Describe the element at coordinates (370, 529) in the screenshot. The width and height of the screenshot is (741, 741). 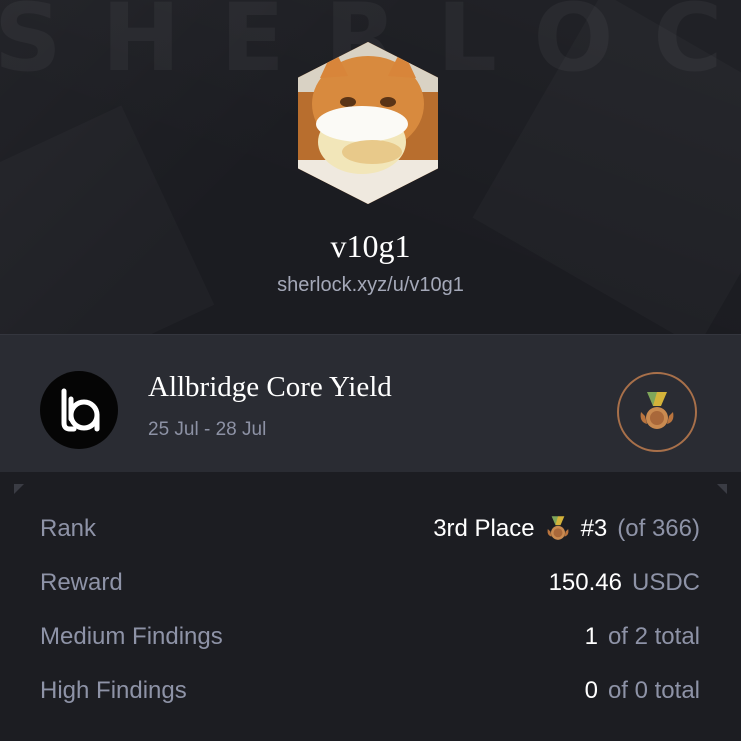
I see `rank-row: Rank 3rd Place #3 (of 366)` at that location.